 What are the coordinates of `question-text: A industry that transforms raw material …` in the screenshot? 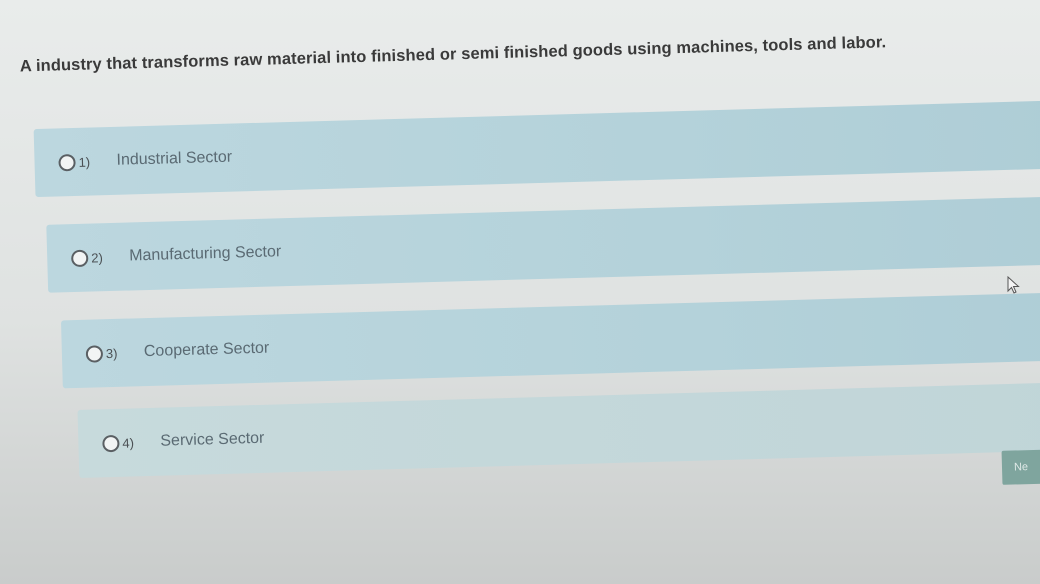 It's located at (453, 54).